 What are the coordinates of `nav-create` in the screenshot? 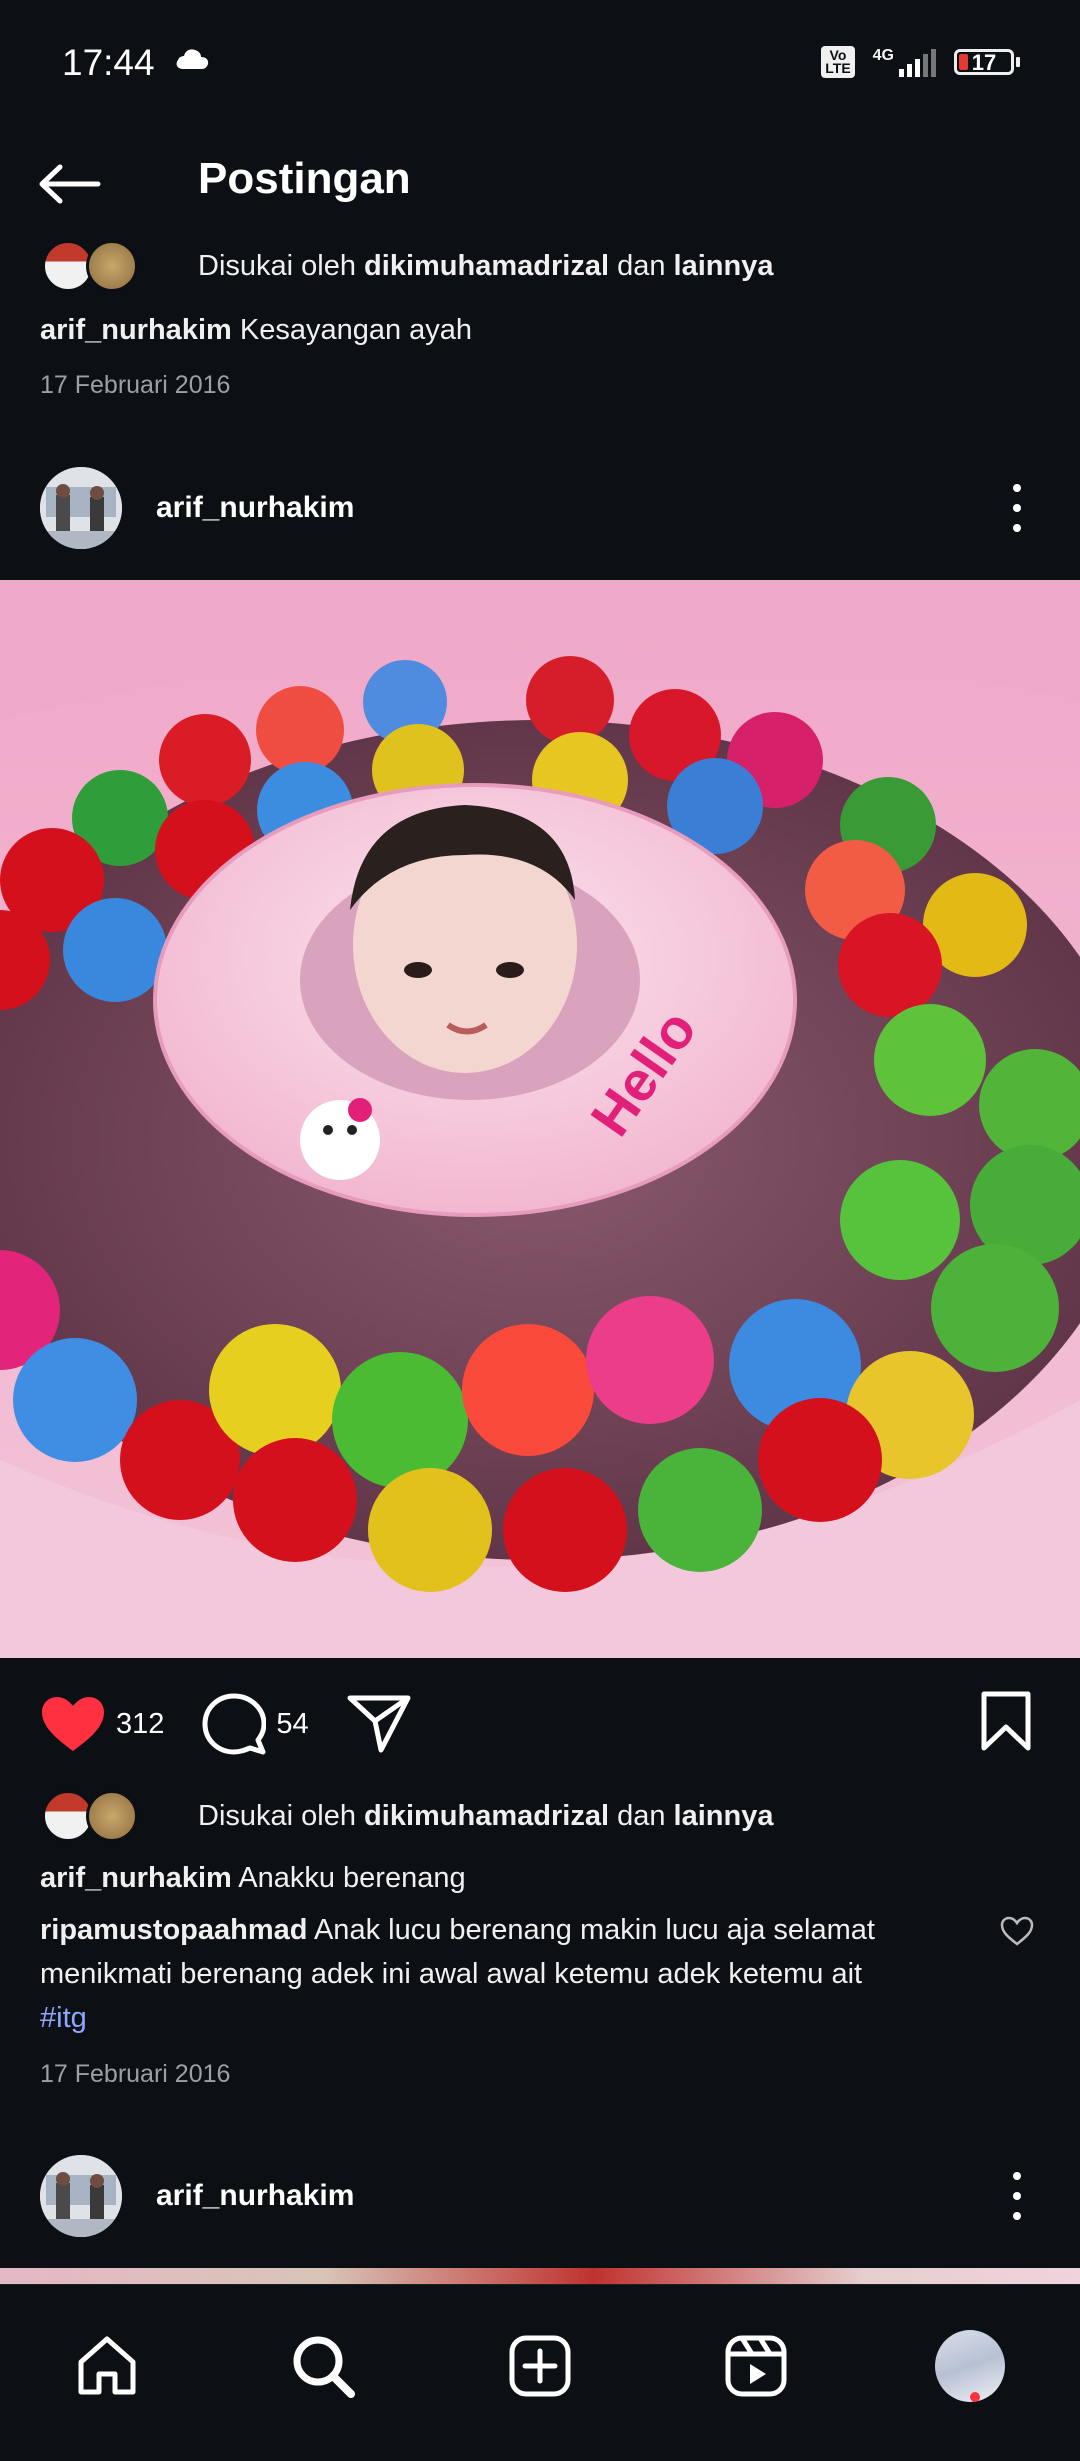 It's located at (540, 2366).